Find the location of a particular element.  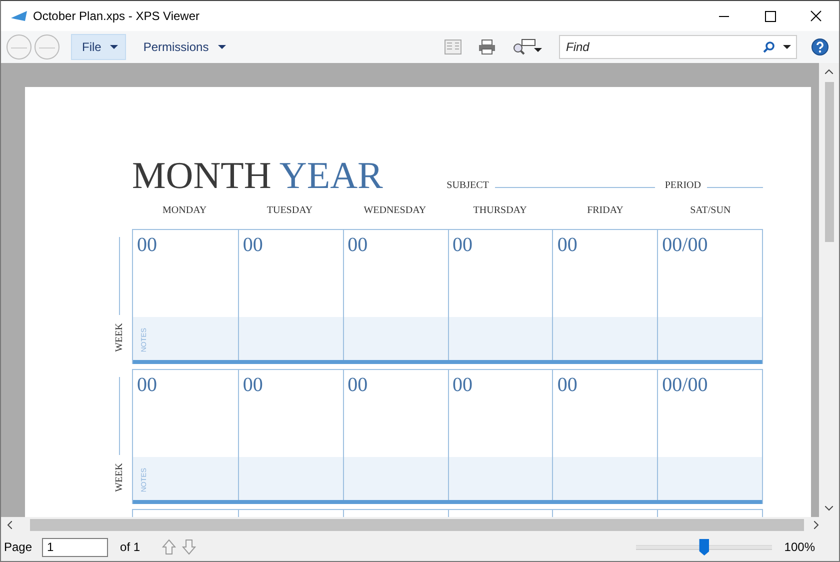

zoom-level: 100% is located at coordinates (799, 547).